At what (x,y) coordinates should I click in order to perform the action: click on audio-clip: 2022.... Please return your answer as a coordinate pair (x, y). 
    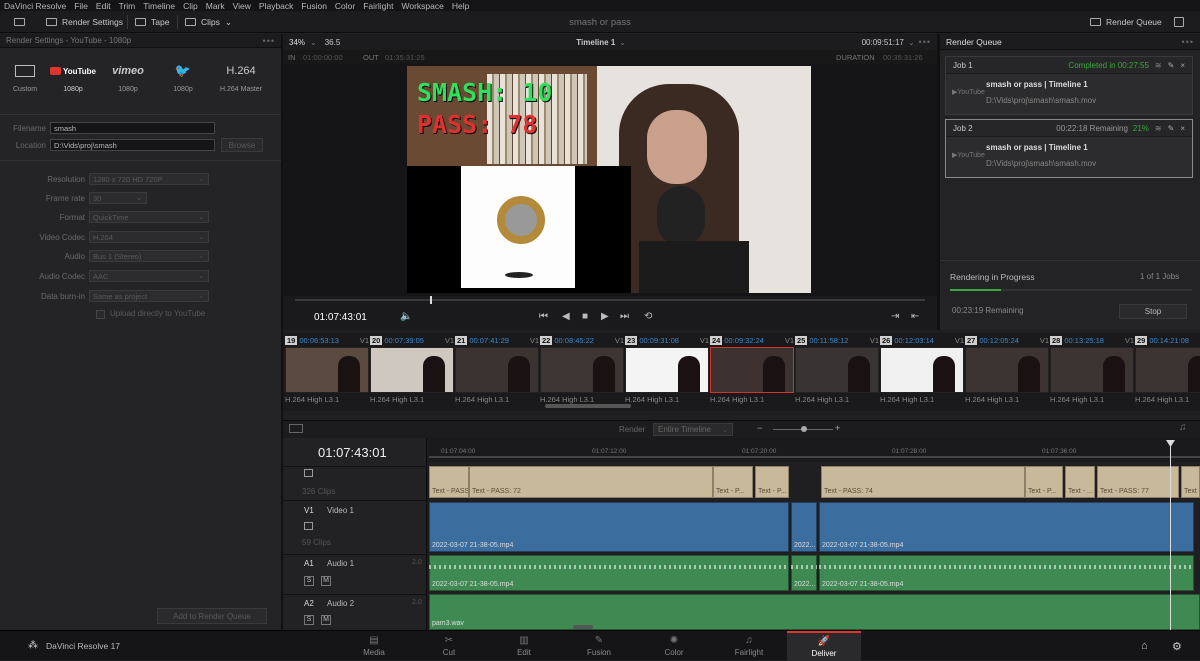
    Looking at the image, I should click on (804, 573).